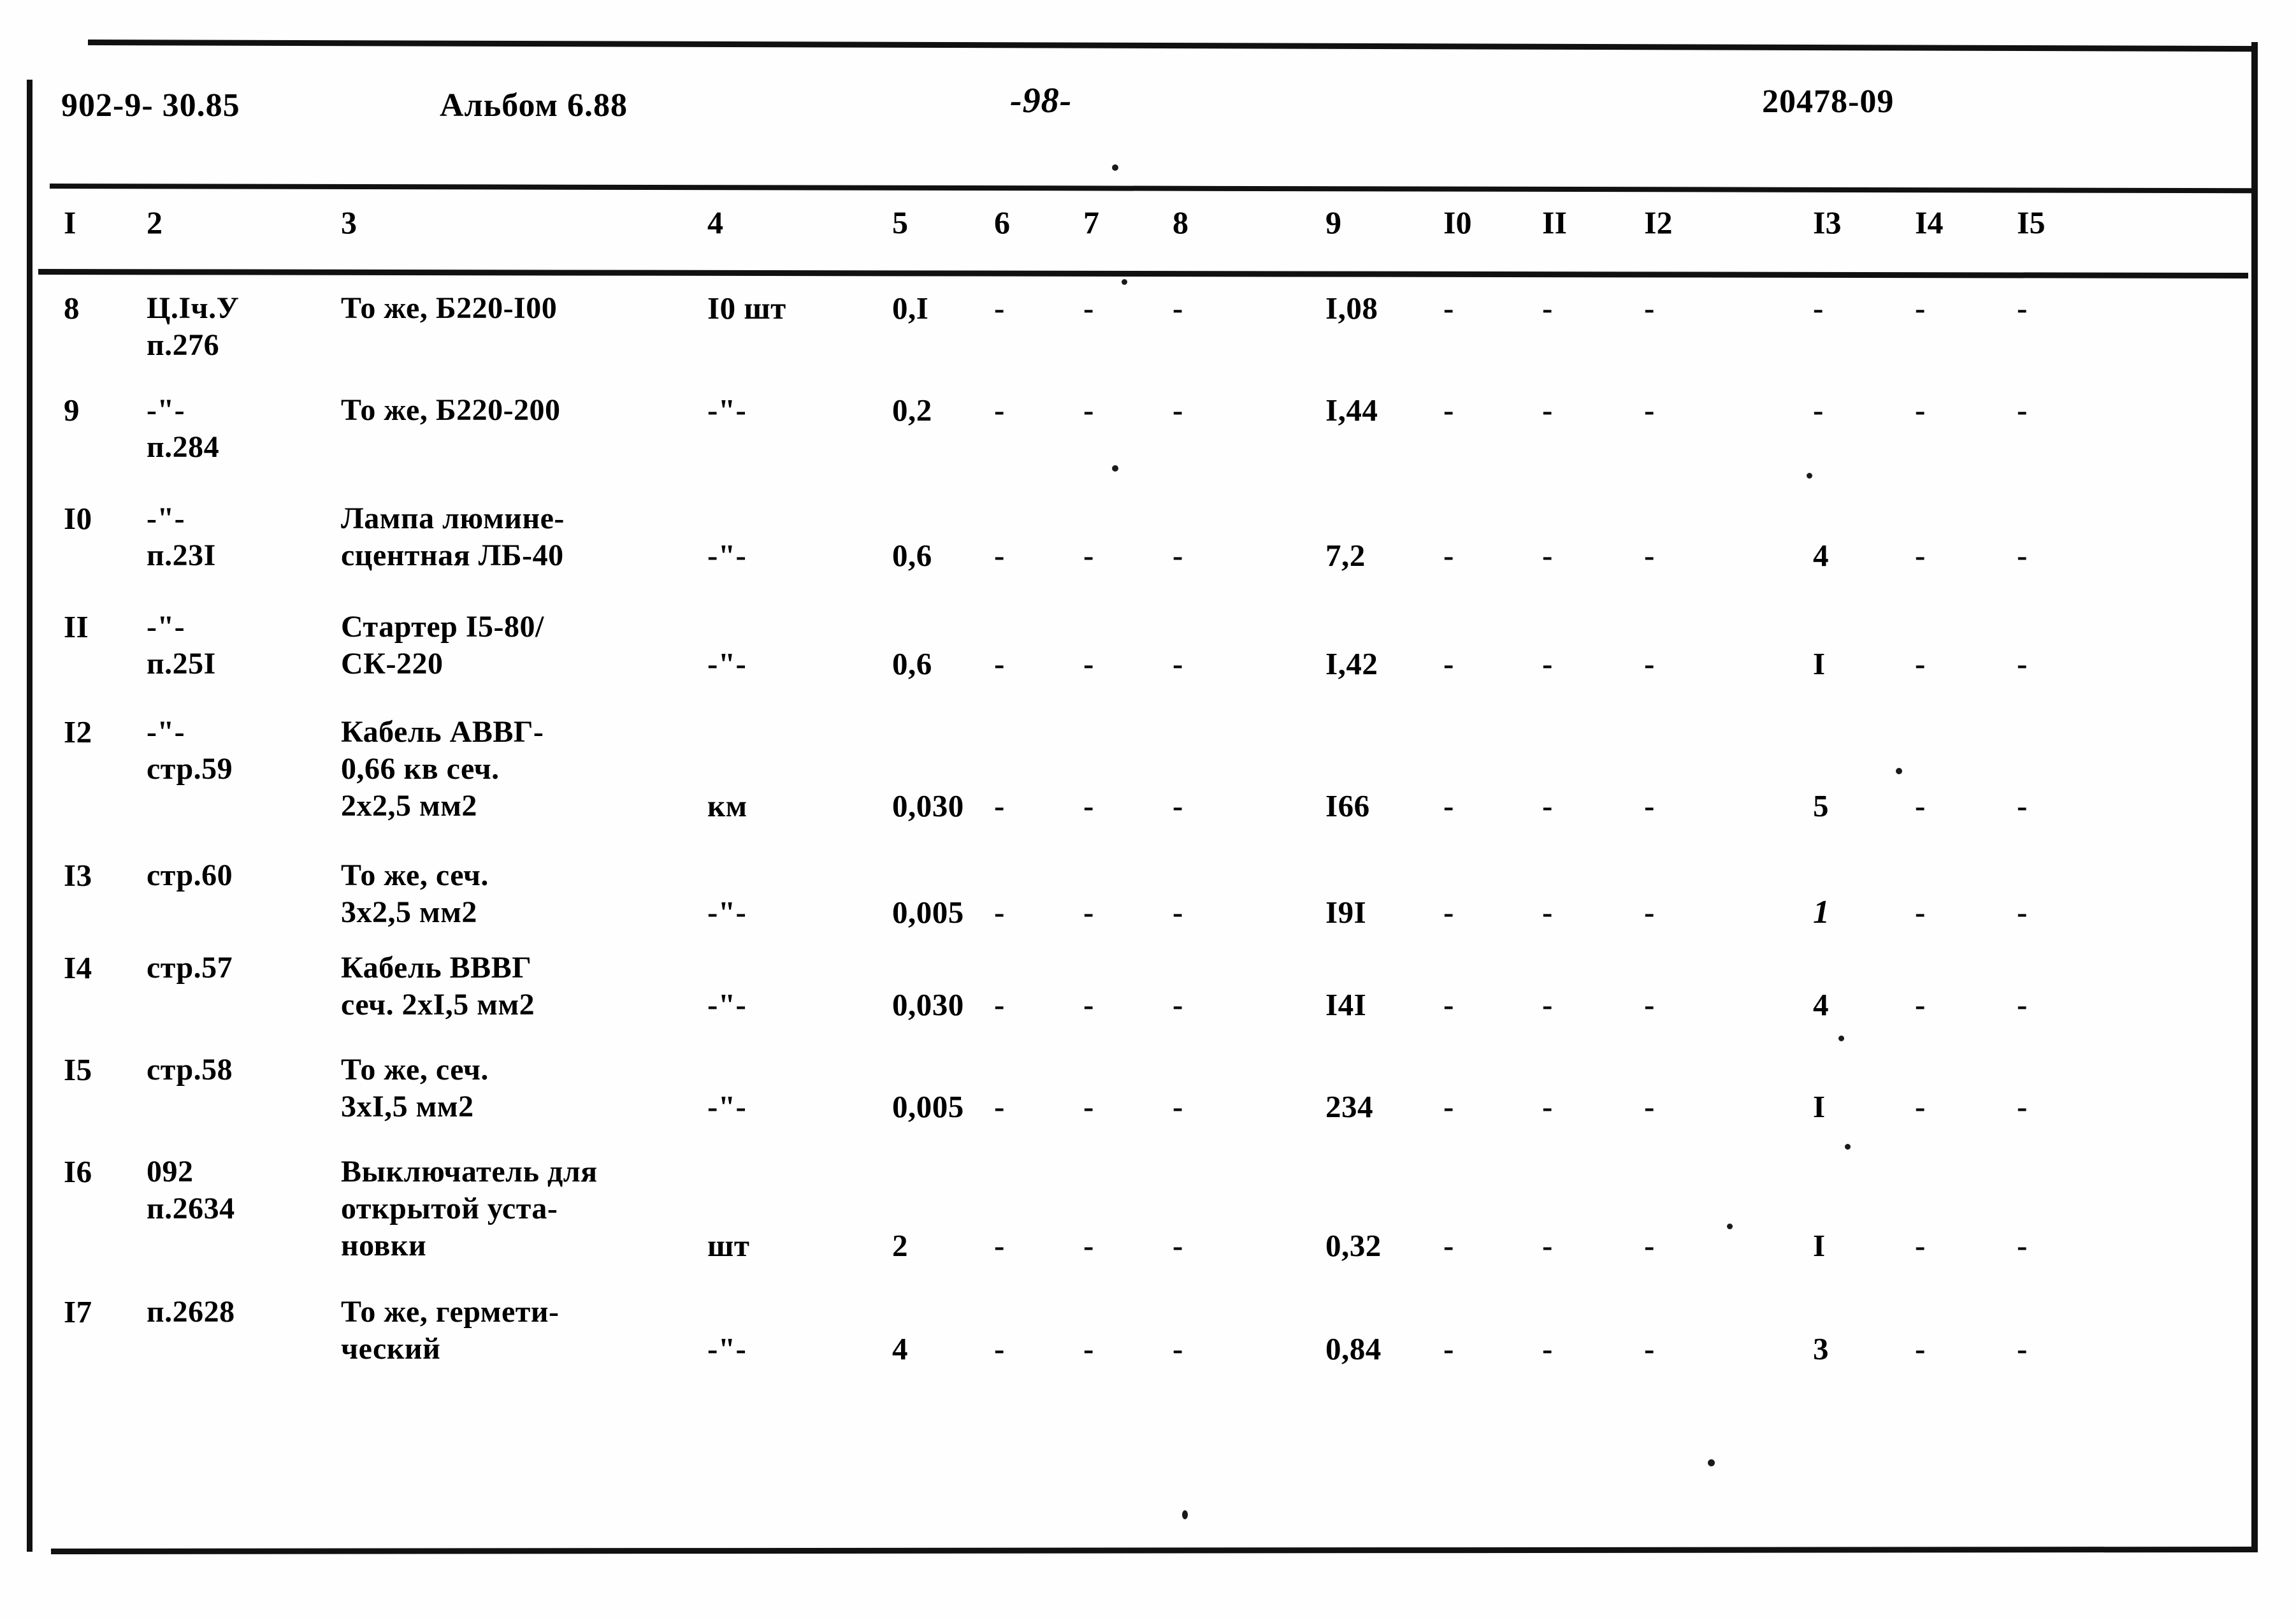 Image resolution: width=2296 pixels, height=1618 pixels. I want to click on column-number-12: I2, so click(1658, 222).